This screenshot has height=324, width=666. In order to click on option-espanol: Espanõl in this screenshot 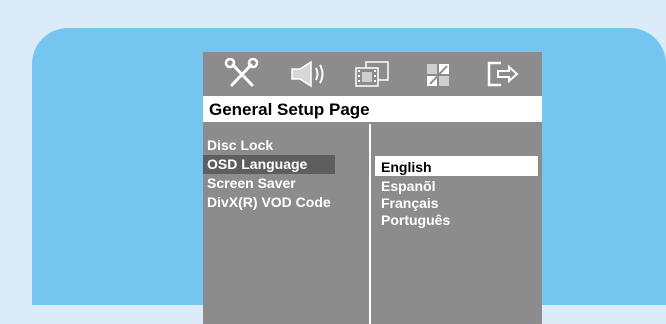, I will do `click(456, 186)`.